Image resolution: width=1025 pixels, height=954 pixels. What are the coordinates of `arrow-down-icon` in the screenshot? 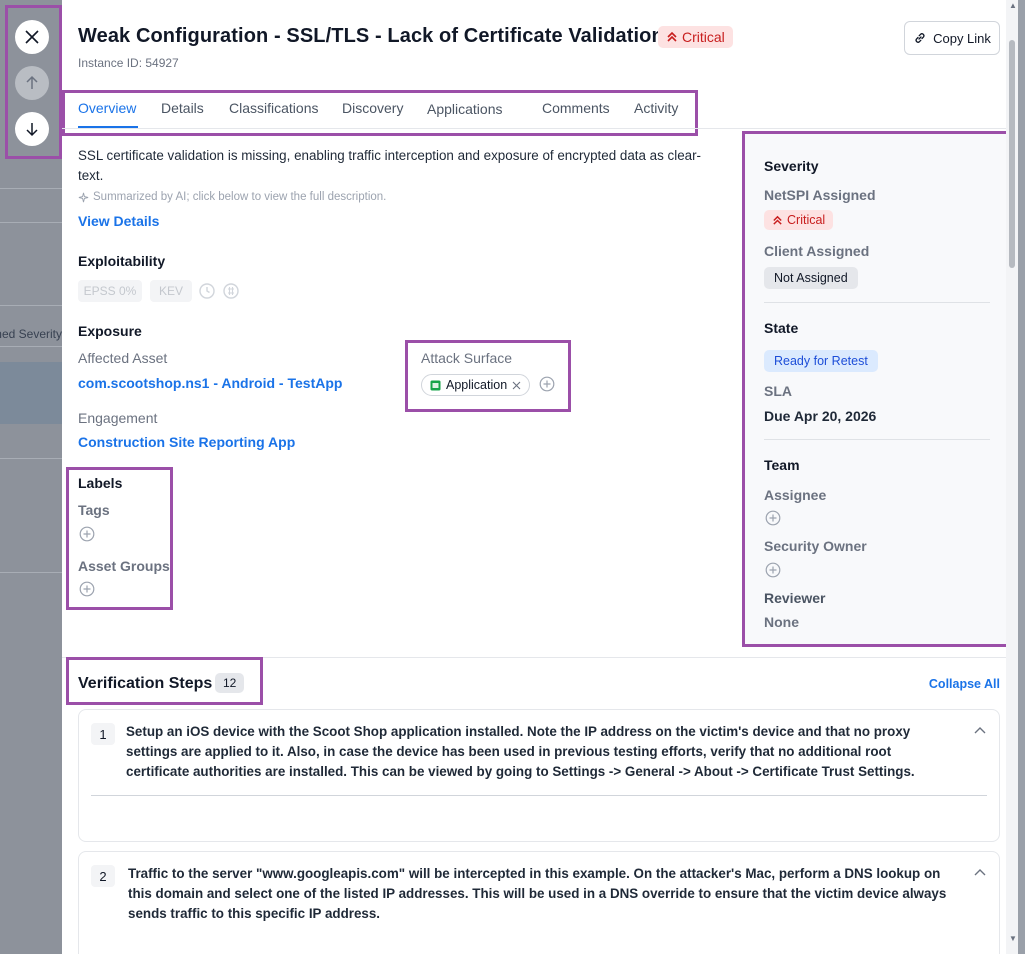 It's located at (32, 130).